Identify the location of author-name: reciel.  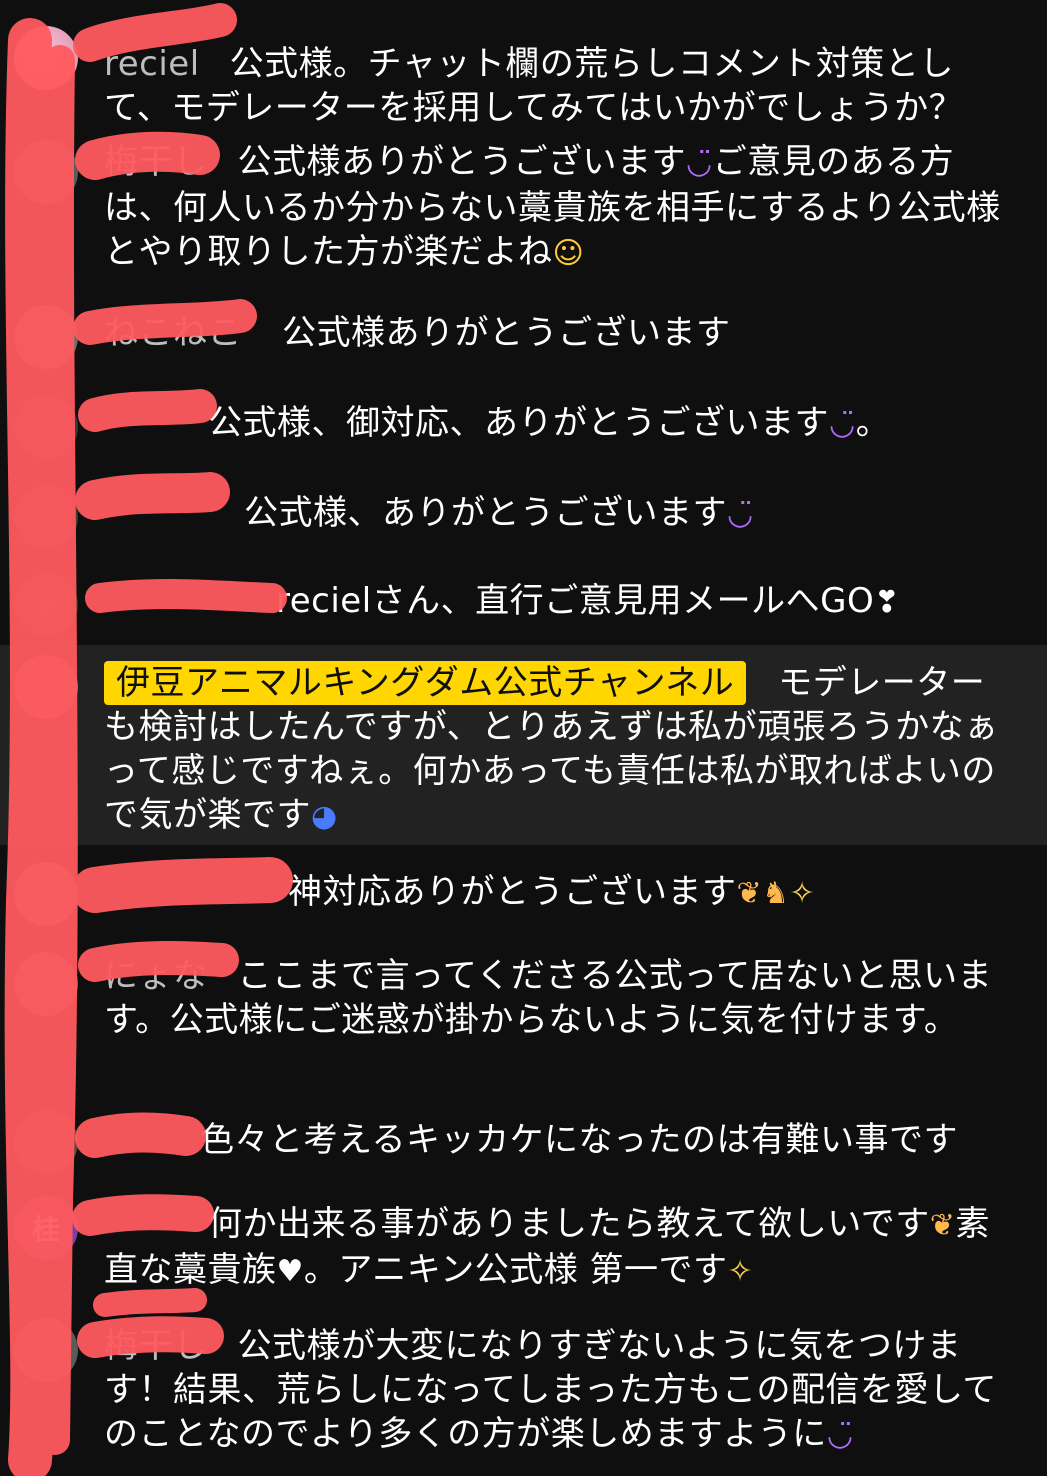
(152, 64).